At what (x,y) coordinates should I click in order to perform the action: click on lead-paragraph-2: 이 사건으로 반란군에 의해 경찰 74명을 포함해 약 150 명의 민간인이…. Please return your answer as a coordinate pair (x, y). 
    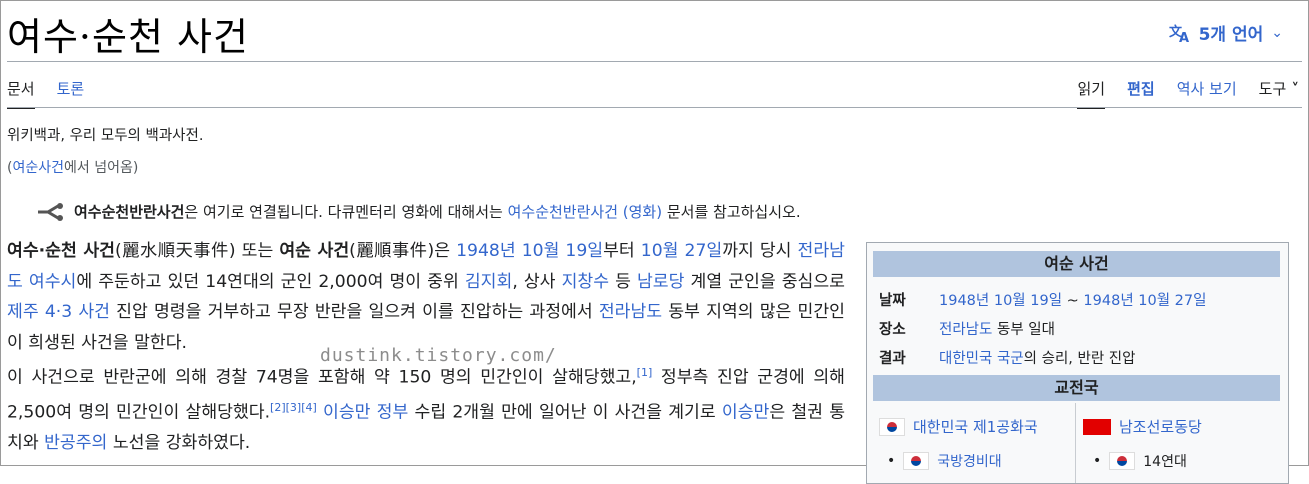
    Looking at the image, I should click on (426, 408).